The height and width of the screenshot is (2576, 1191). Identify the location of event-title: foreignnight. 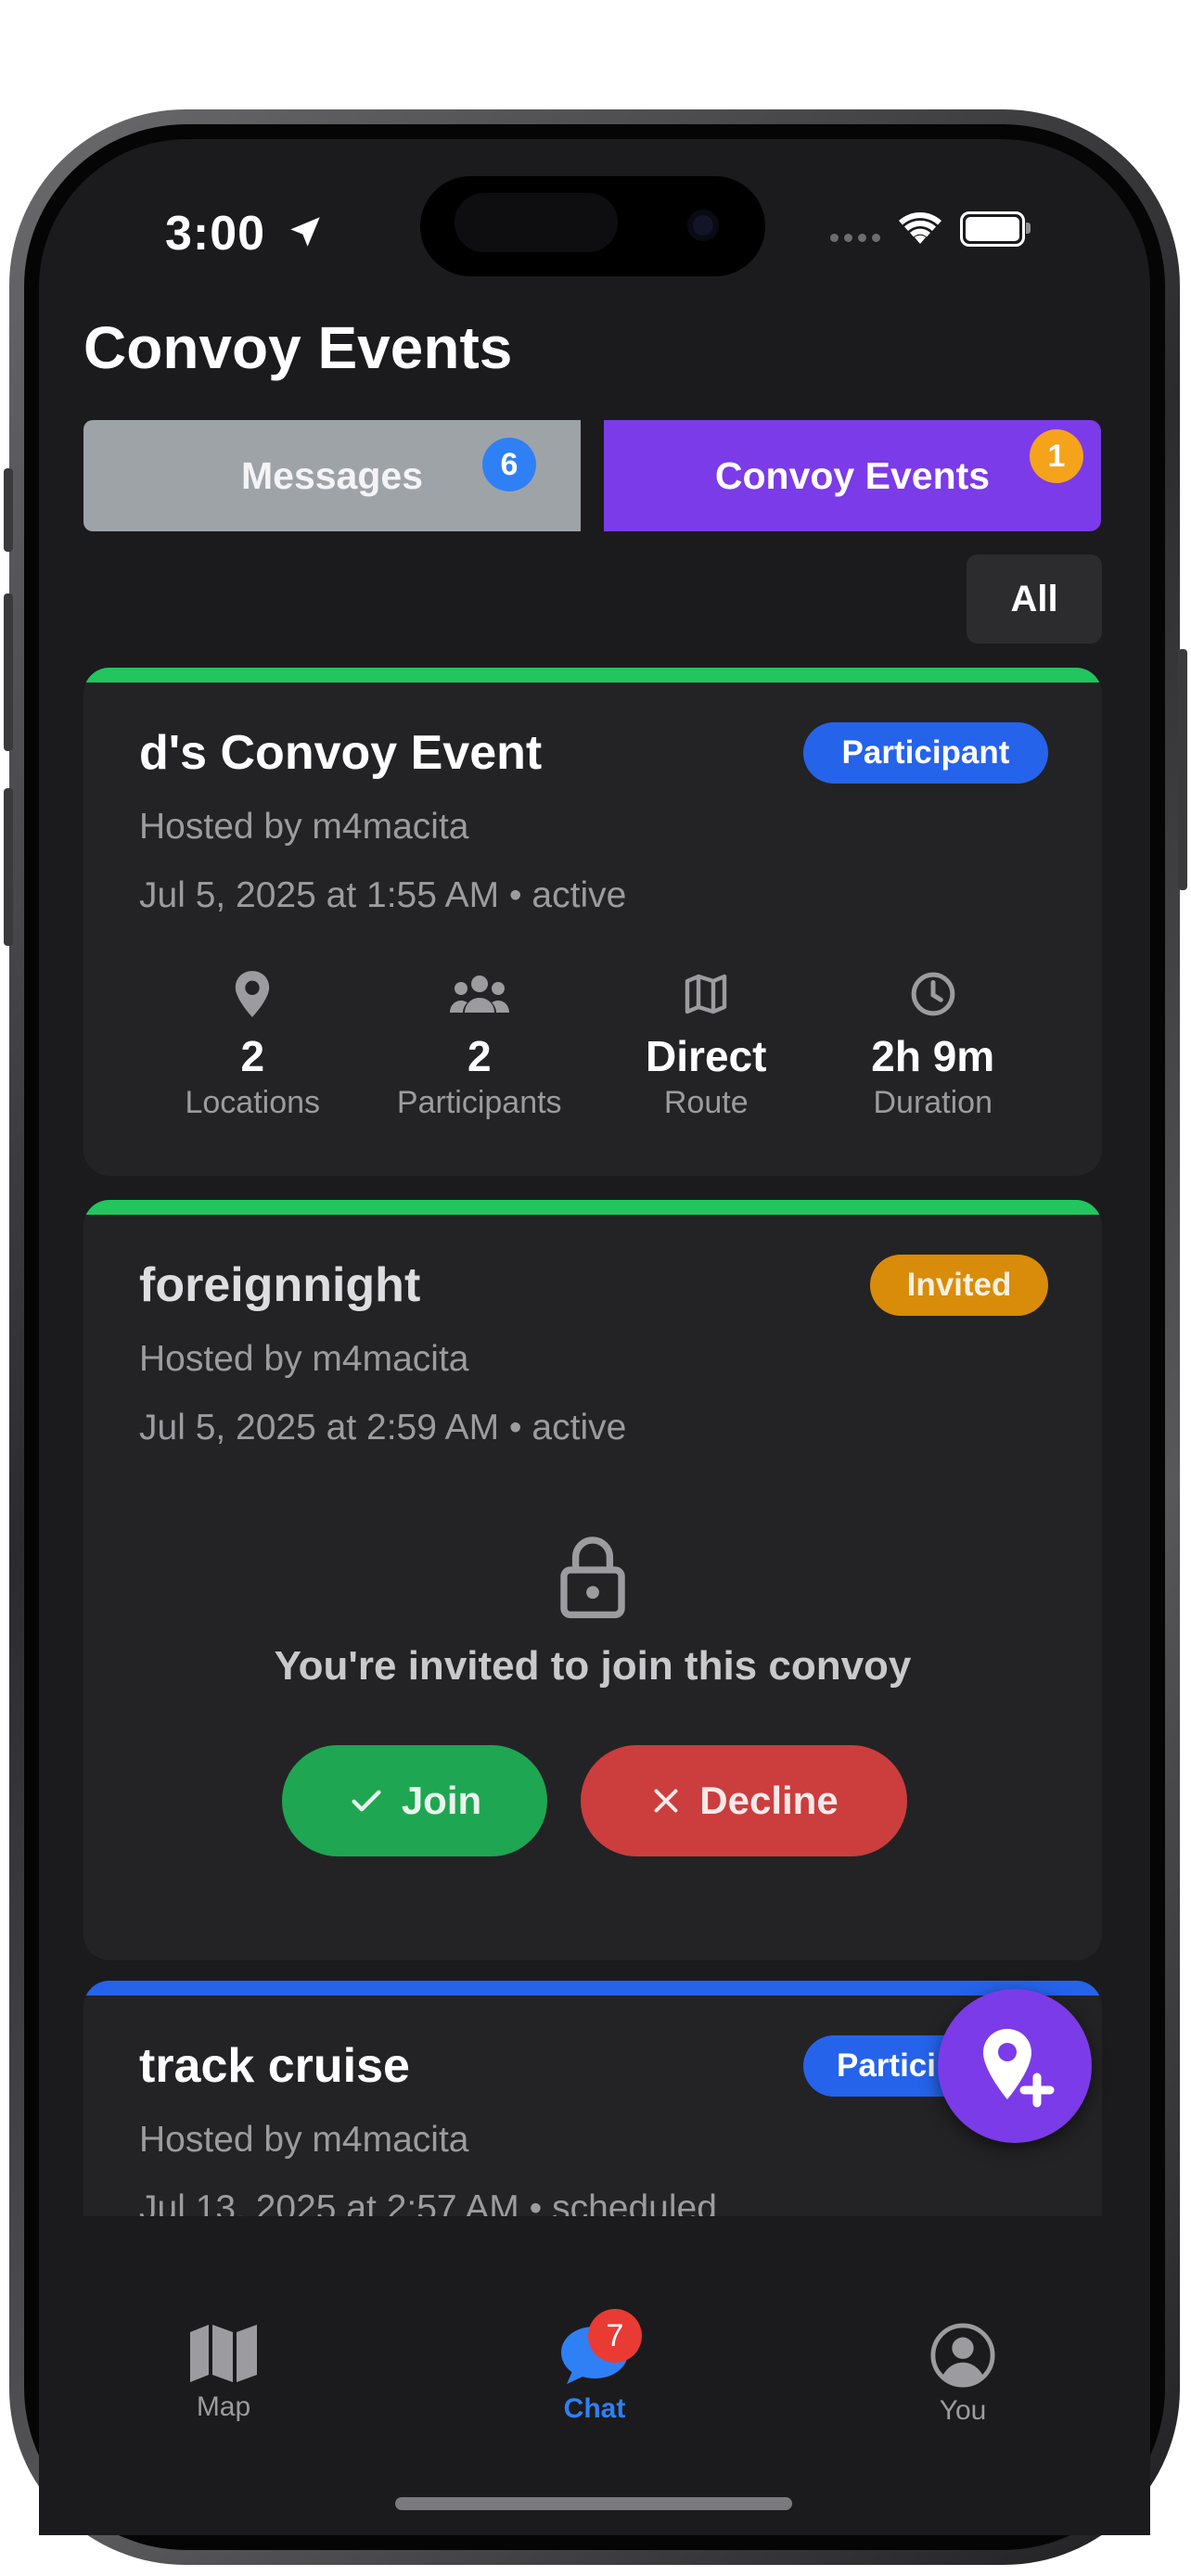
(280, 1285).